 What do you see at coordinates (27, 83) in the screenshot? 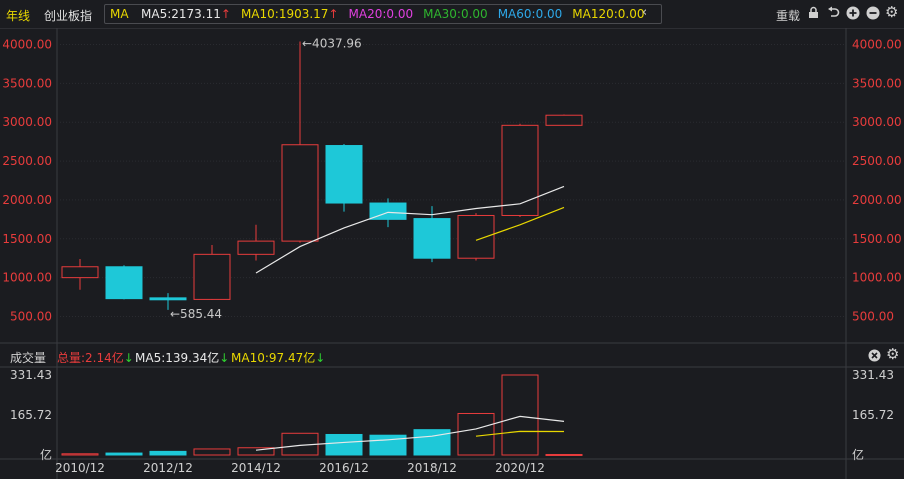
I see `y-tick-label: 3500.00` at bounding box center [27, 83].